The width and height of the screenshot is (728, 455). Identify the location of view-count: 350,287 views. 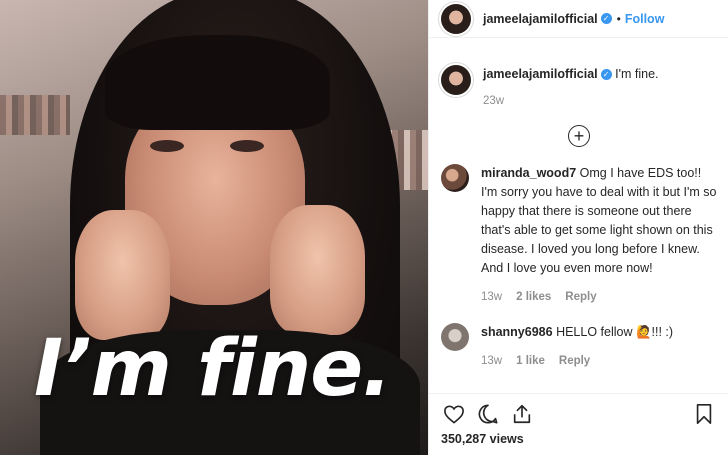
(579, 439).